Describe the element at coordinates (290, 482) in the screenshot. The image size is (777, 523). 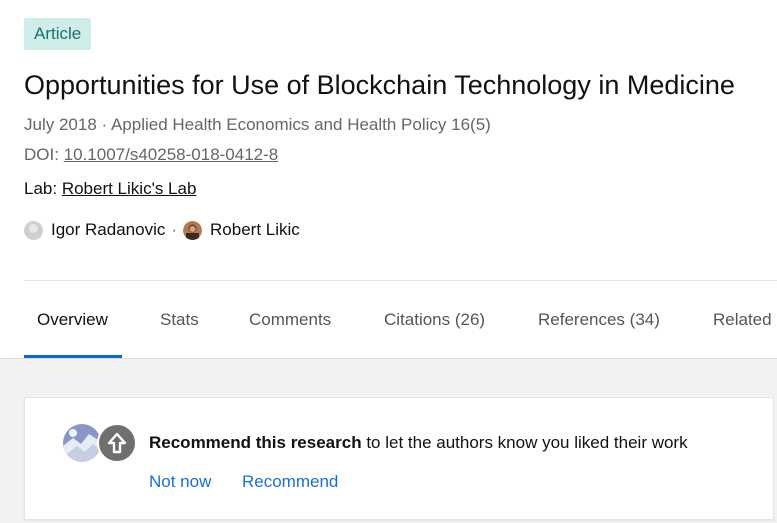
I see `recommend-button: Recommend` at that location.